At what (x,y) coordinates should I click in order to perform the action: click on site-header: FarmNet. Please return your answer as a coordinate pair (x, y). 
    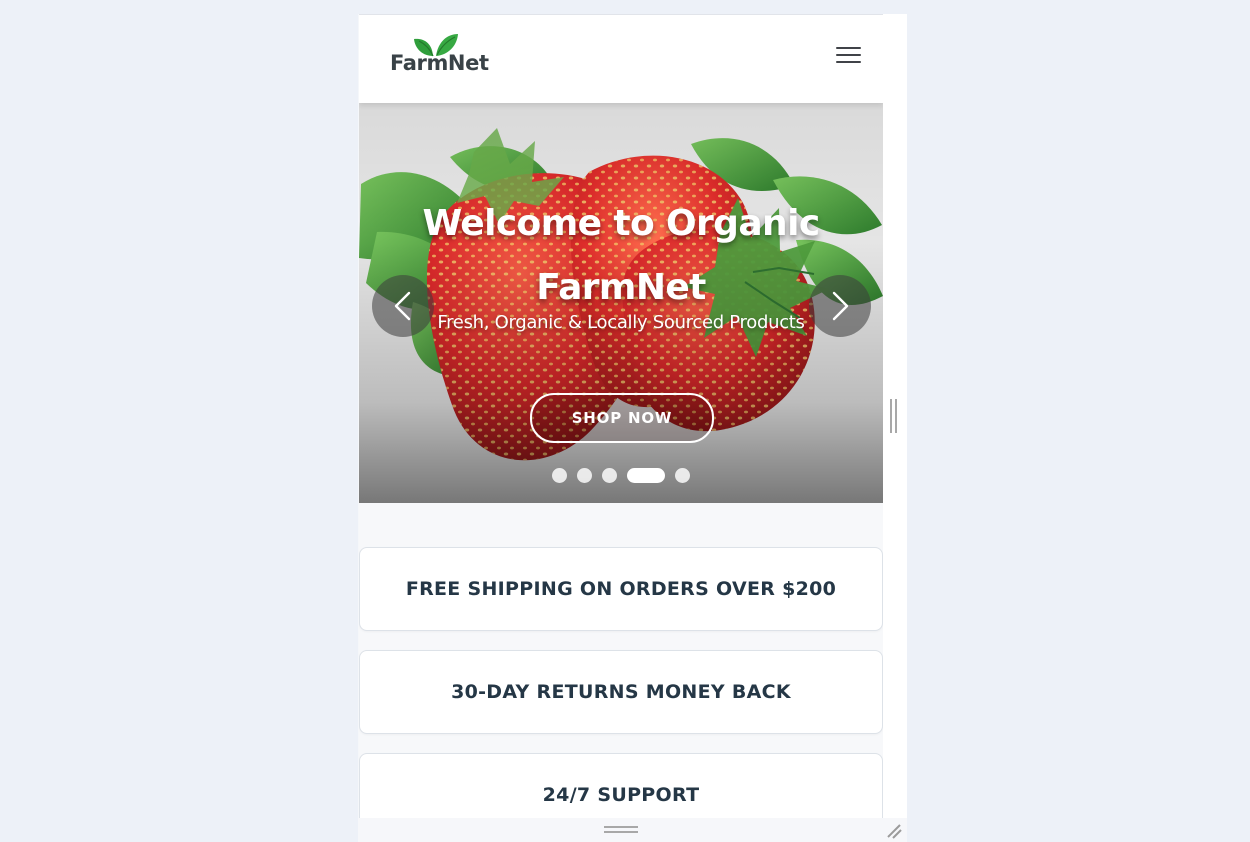
    Looking at the image, I should click on (621, 58).